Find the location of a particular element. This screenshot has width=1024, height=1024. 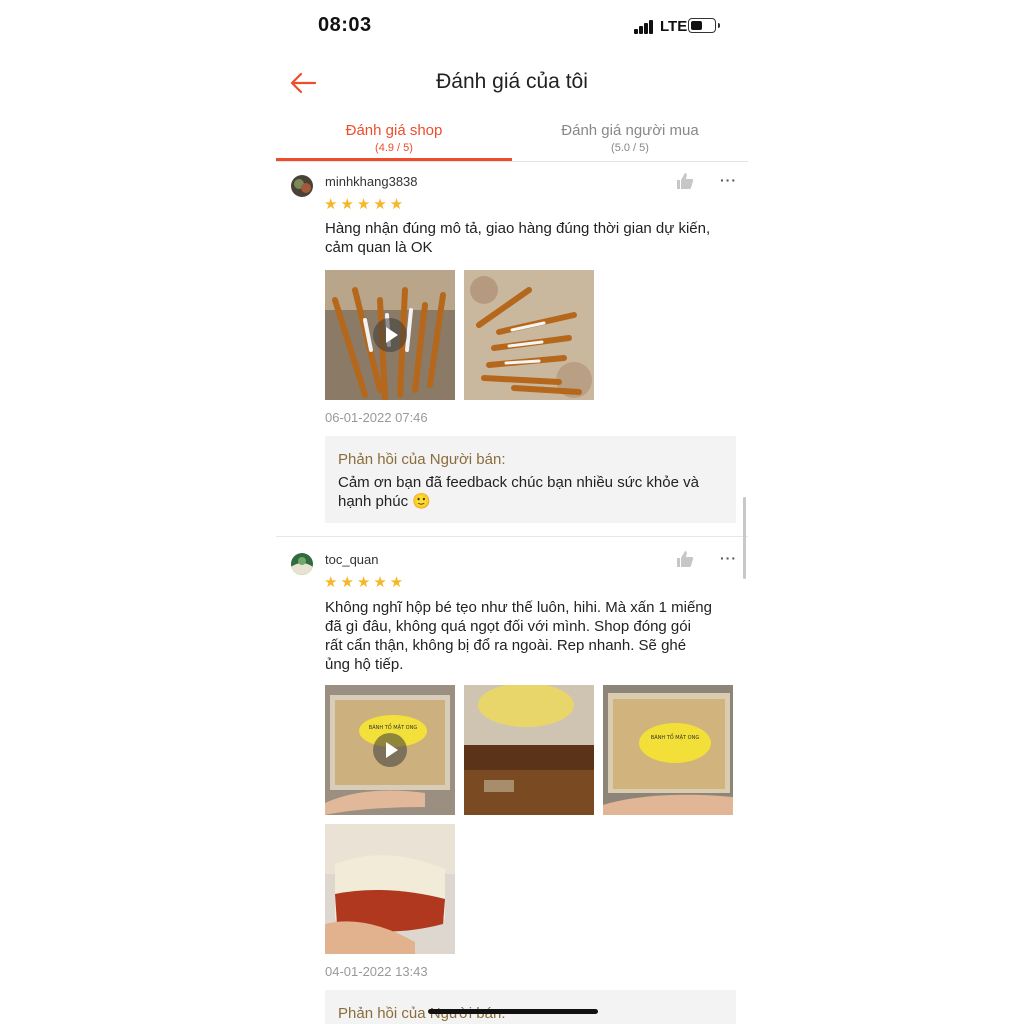

tab-shop-reviews: Đánh giá shop (4.9 / 5) is located at coordinates (394, 138).